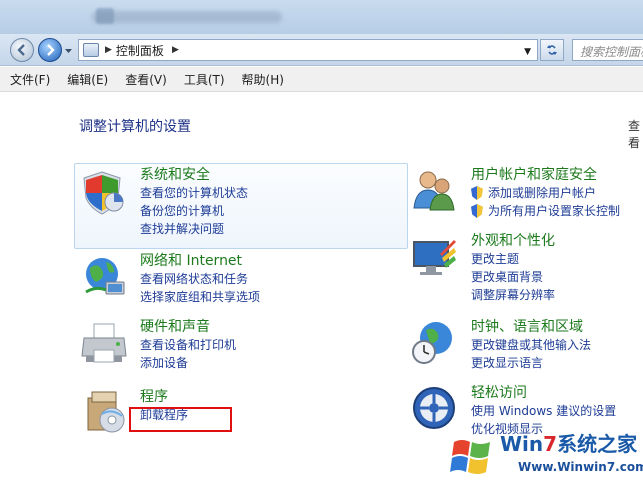 This screenshot has width=643, height=482. I want to click on network-globe-icon, so click(105, 276).